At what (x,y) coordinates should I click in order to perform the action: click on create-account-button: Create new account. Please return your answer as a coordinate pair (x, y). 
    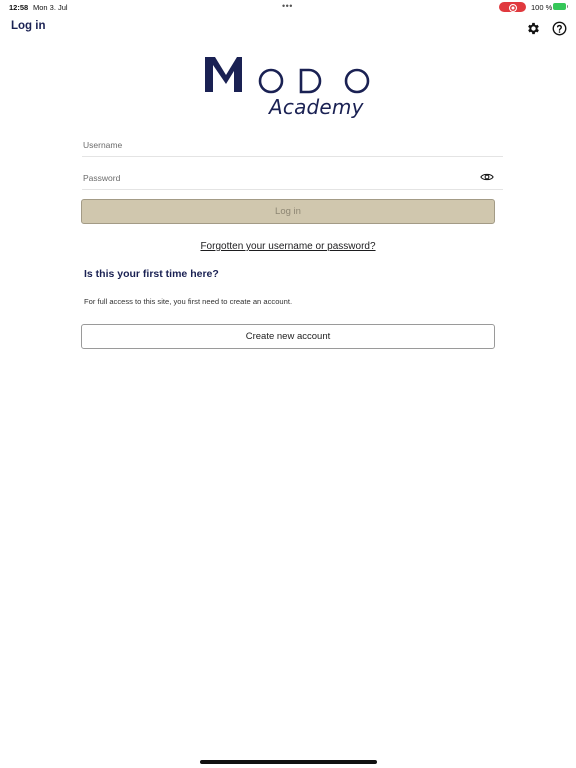
    Looking at the image, I should click on (288, 336).